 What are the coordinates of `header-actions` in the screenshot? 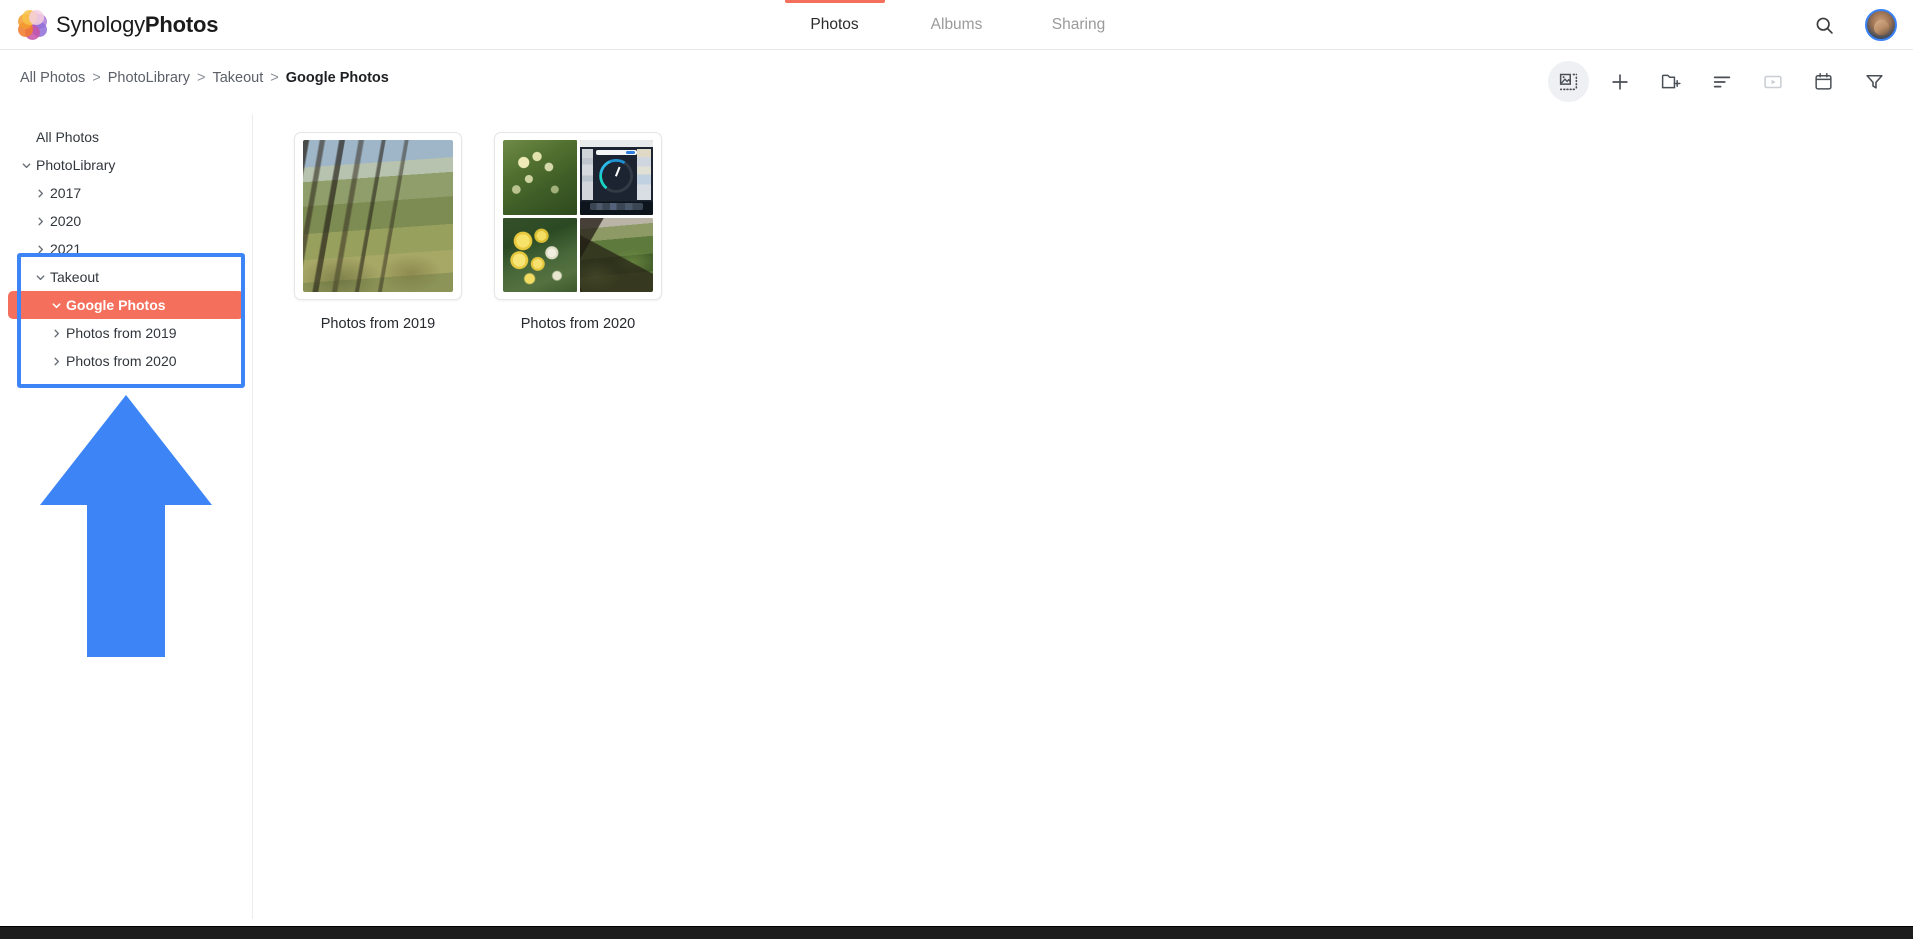 It's located at (1853, 25).